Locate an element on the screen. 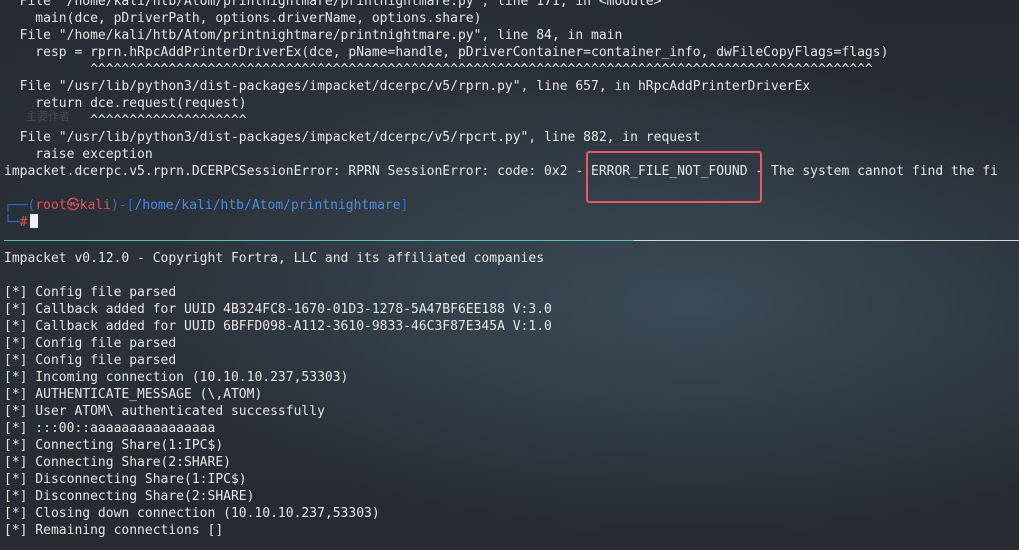 The width and height of the screenshot is (1019, 550). output-line: [*] Remaining connections [] is located at coordinates (114, 530).